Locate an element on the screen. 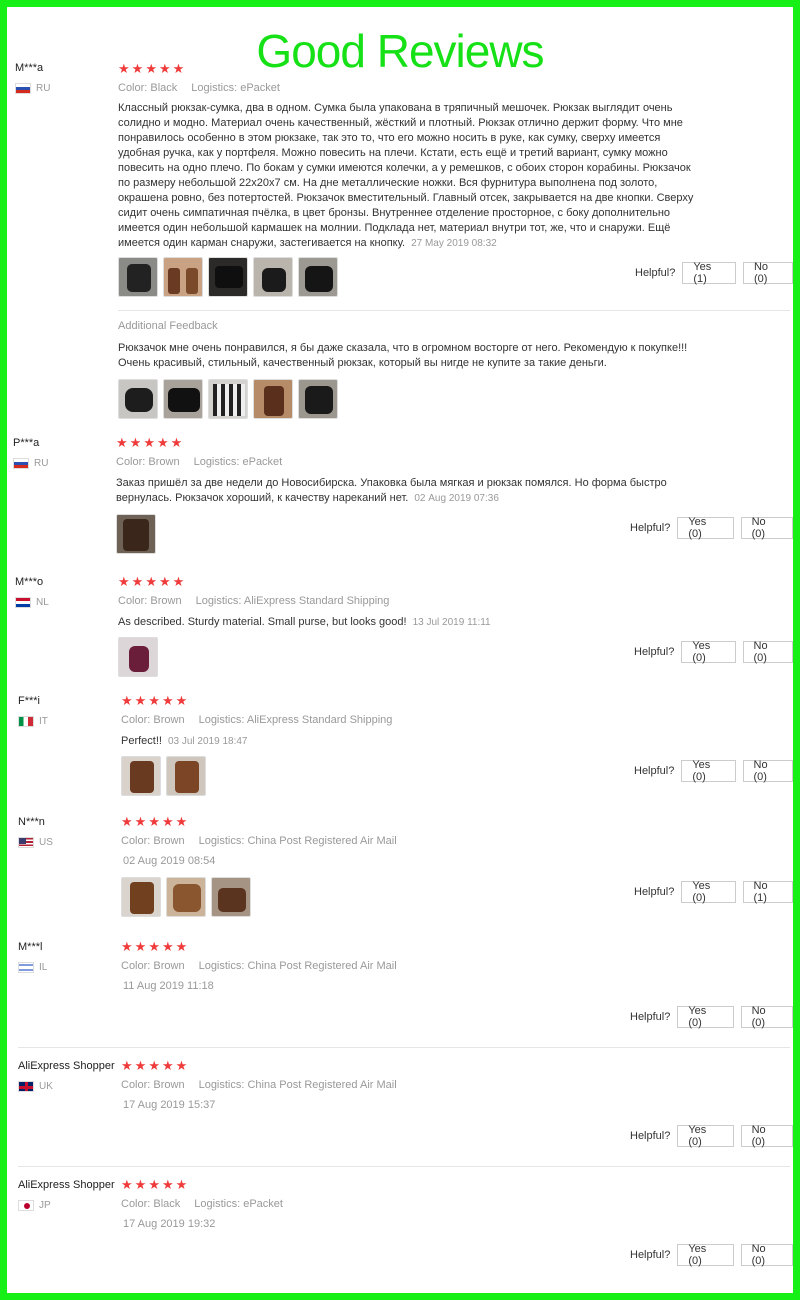 This screenshot has height=1300, width=800. country-code: IT is located at coordinates (43, 721).